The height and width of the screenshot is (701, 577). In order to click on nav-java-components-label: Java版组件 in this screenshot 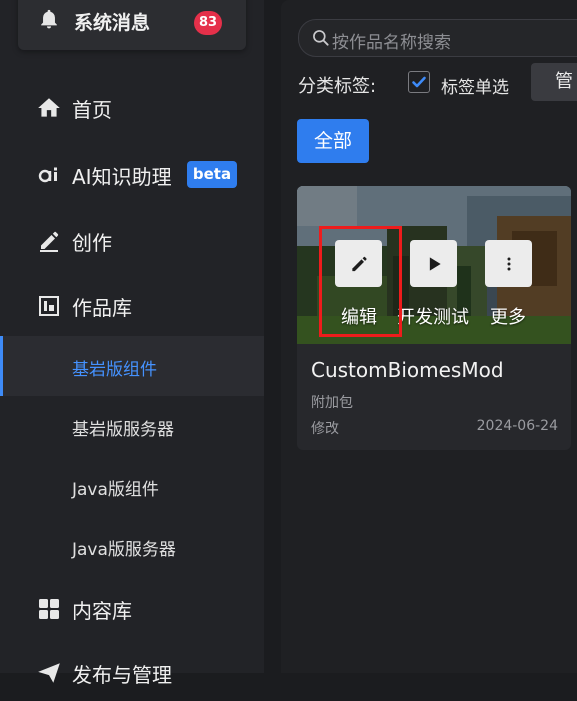, I will do `click(115, 490)`.